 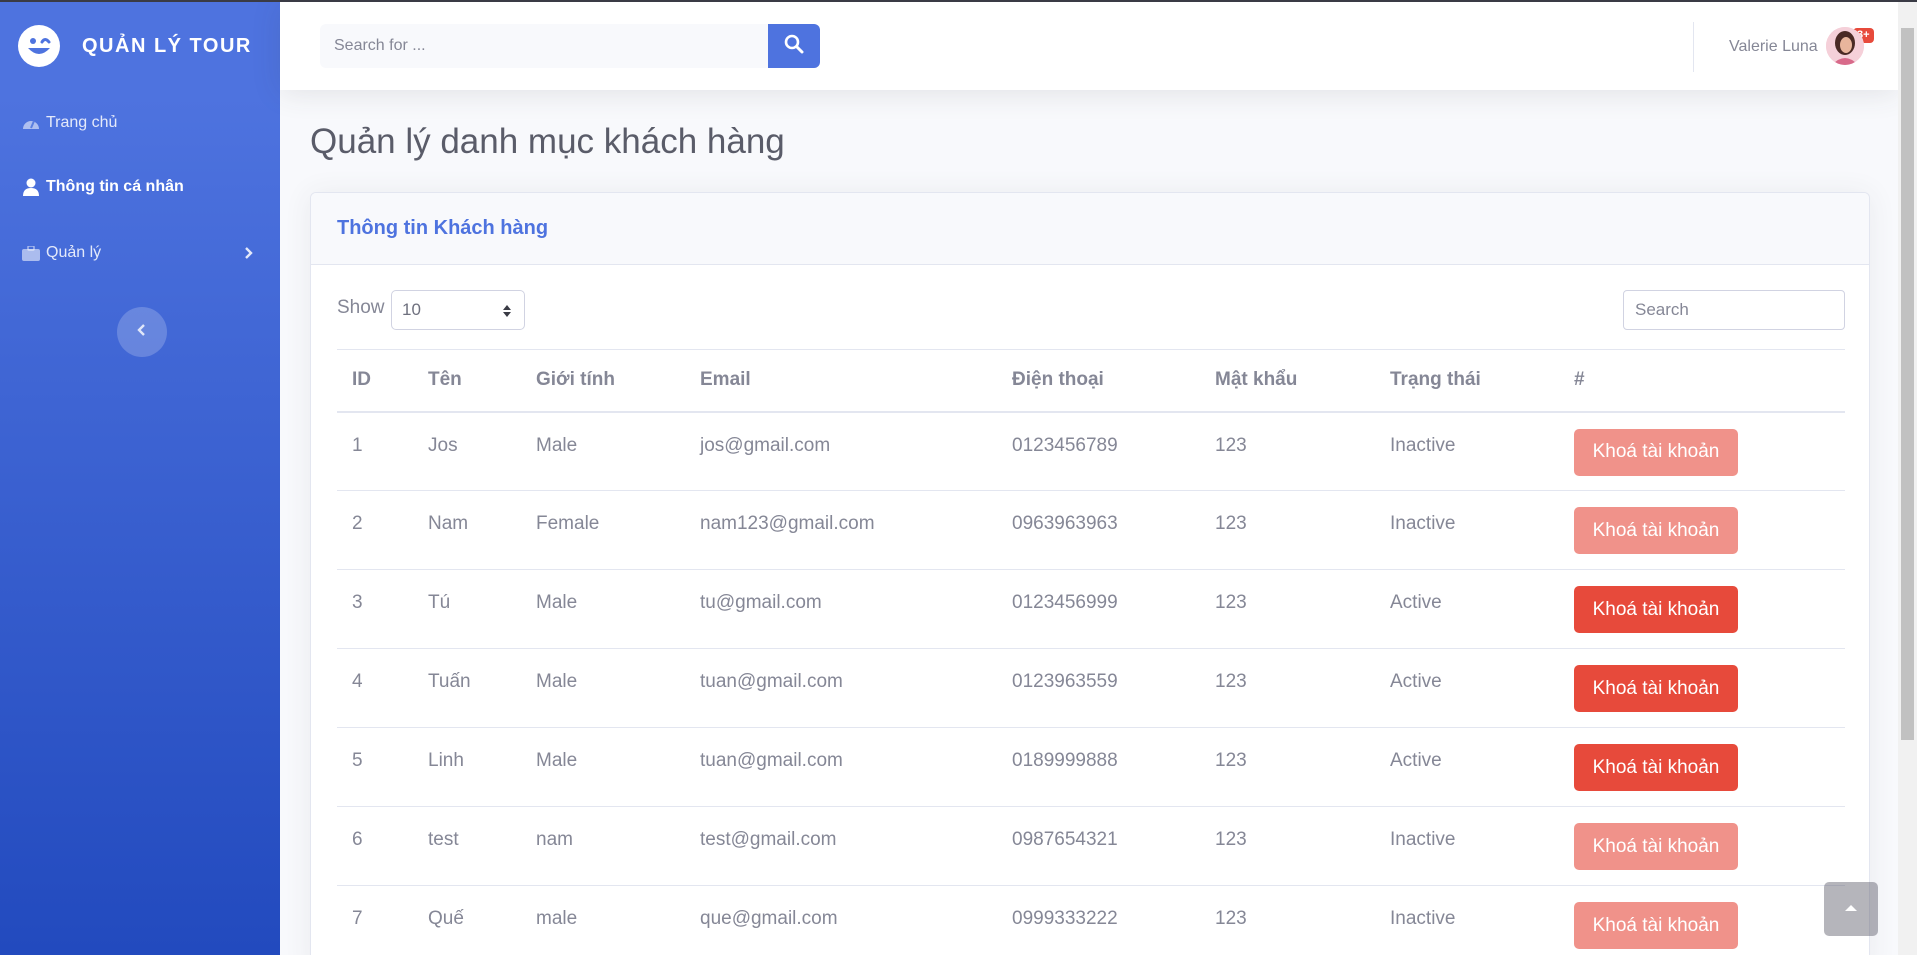 What do you see at coordinates (375, 688) in the screenshot?
I see `cell-id: 4` at bounding box center [375, 688].